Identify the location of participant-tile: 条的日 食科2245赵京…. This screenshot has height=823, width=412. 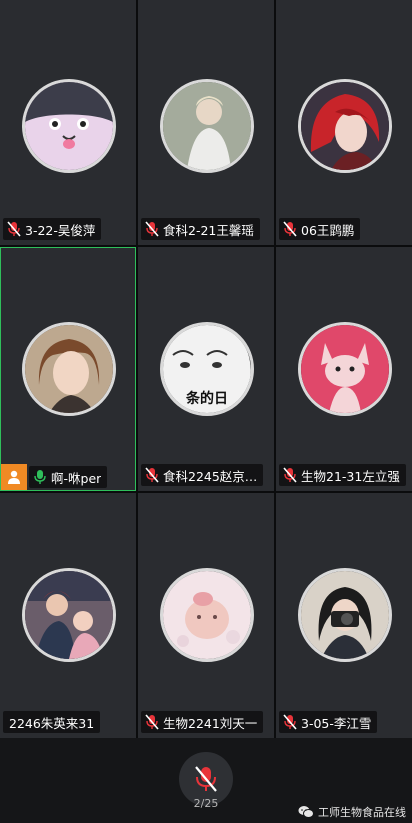
(206, 369).